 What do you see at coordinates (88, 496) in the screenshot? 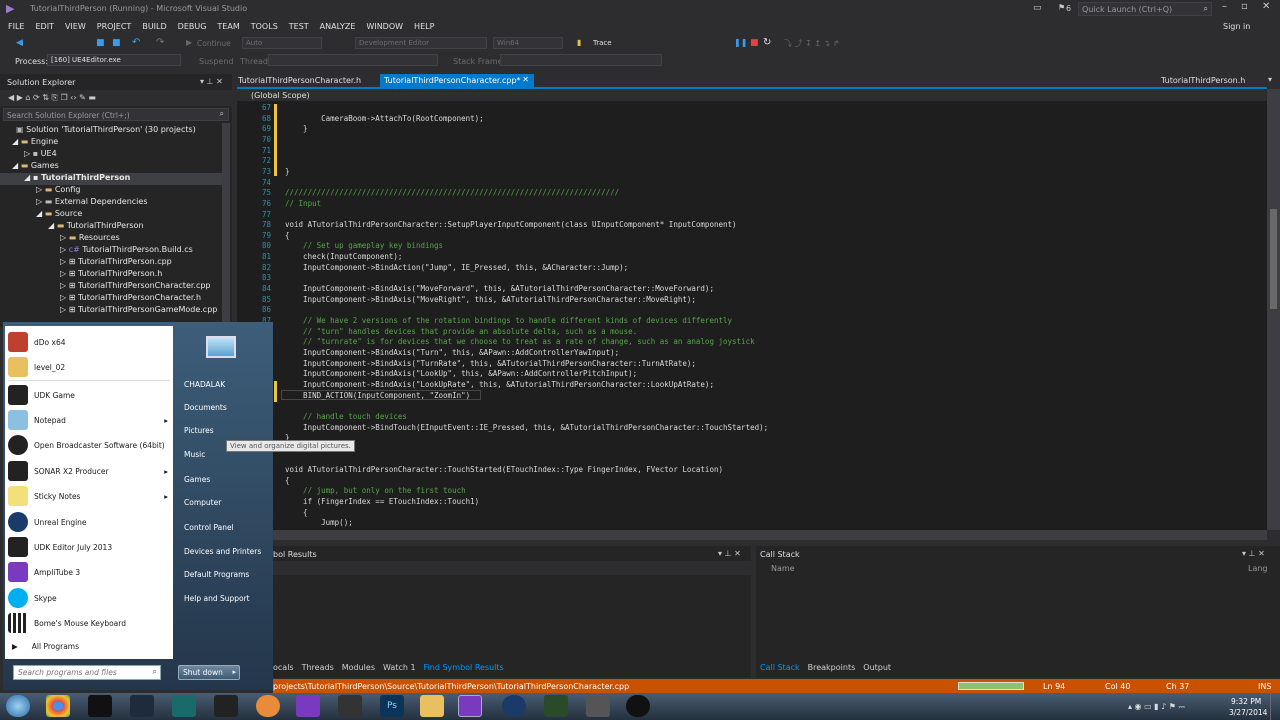
I see `program-sticky-notes: Sticky Notes ▸` at bounding box center [88, 496].